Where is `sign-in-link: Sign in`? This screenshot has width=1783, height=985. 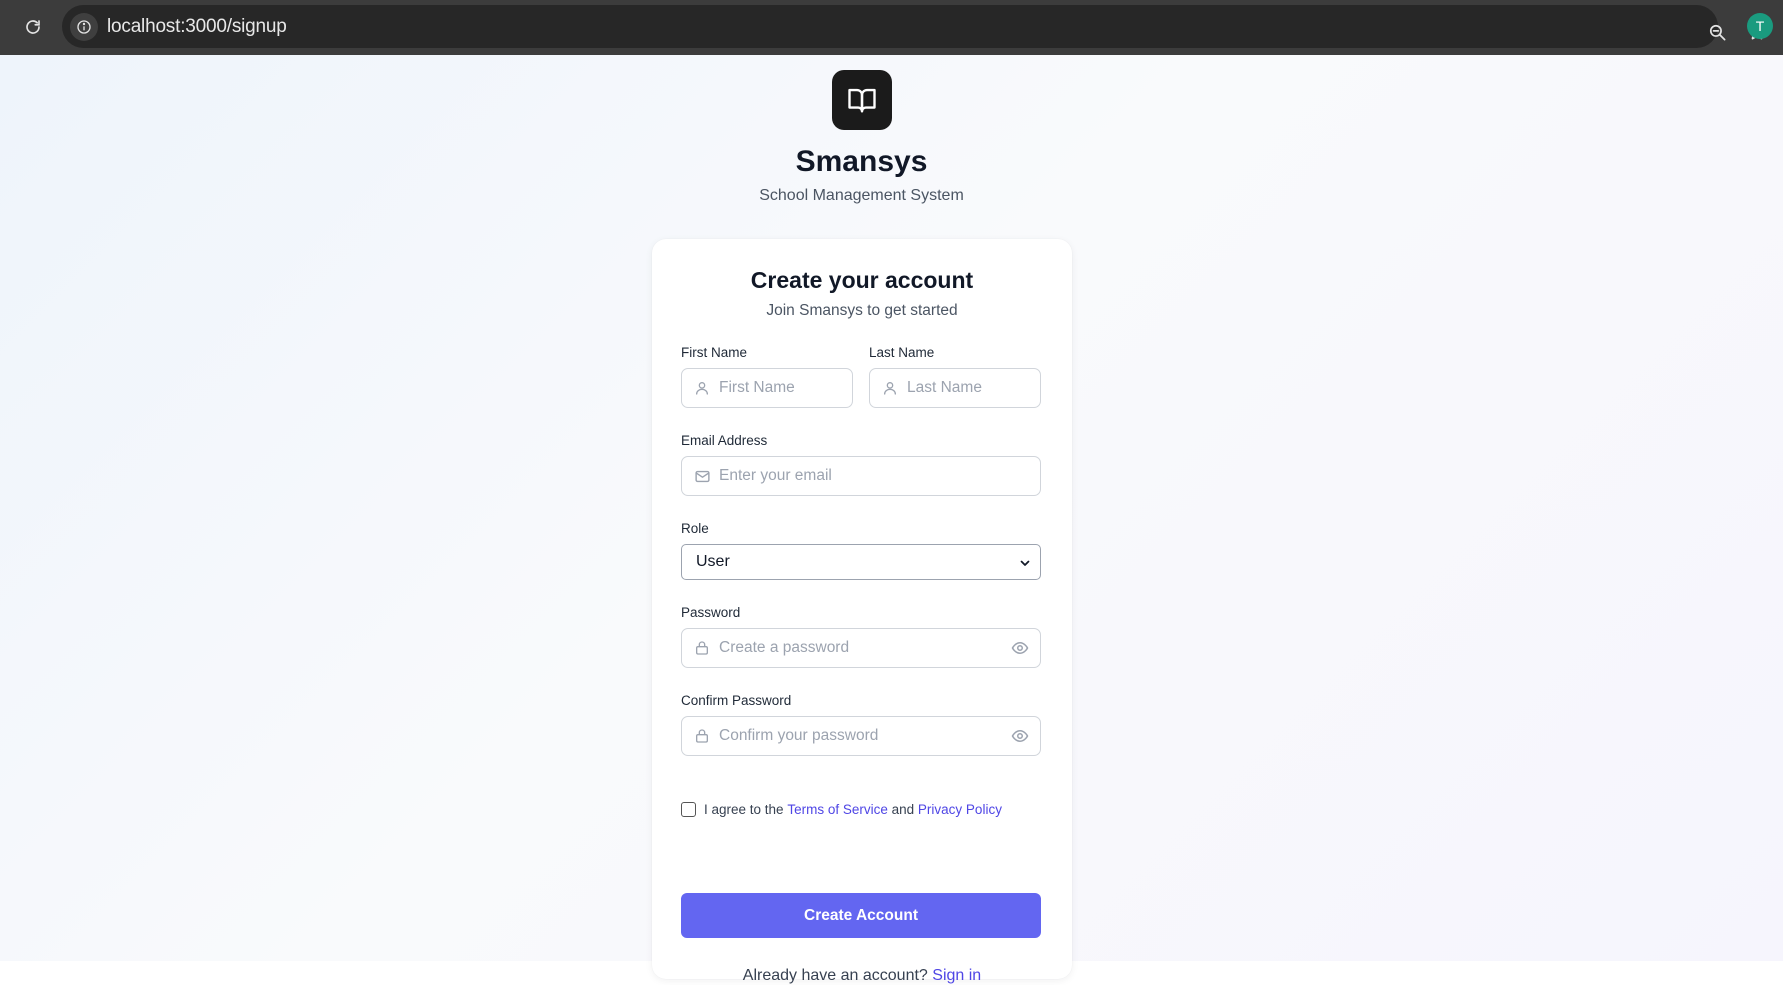
sign-in-link: Sign in is located at coordinates (956, 975).